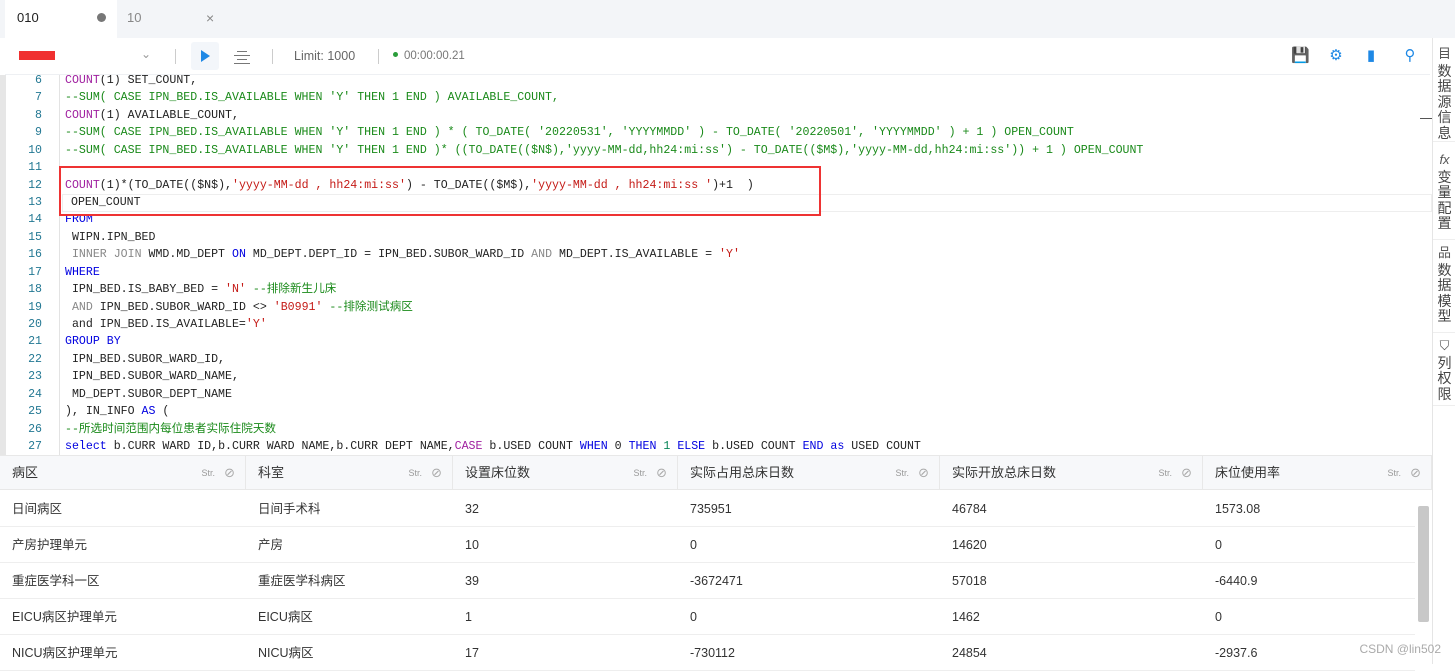 The width and height of the screenshot is (1455, 671). I want to click on tab-010: 010, so click(61, 19).